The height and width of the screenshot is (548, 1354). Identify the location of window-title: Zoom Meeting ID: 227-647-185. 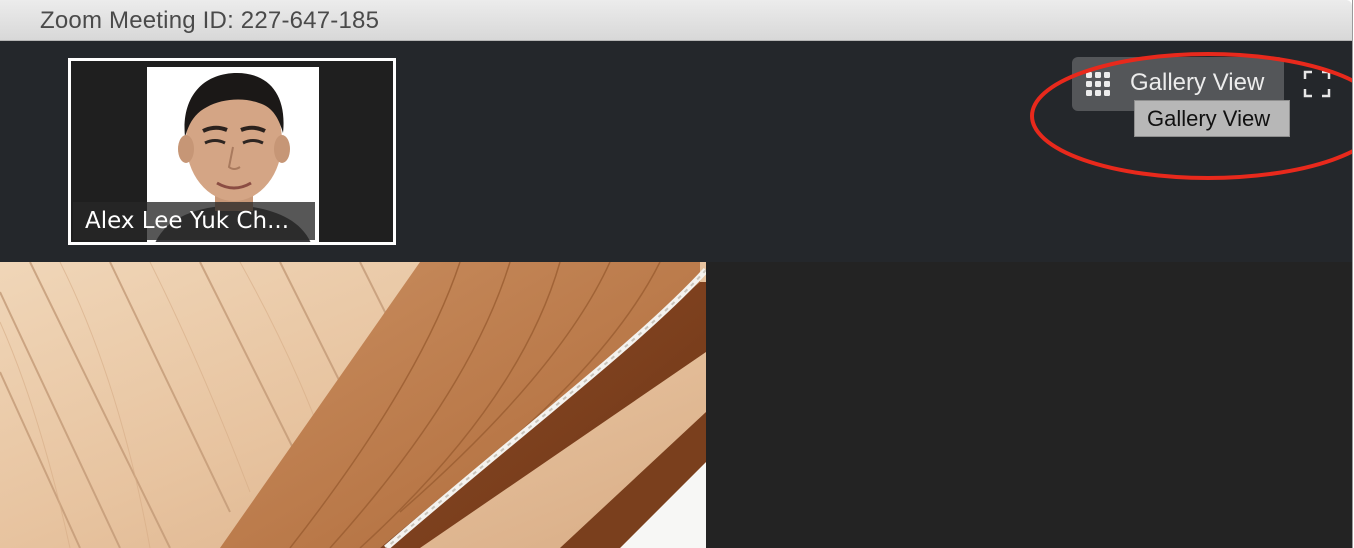
(210, 20).